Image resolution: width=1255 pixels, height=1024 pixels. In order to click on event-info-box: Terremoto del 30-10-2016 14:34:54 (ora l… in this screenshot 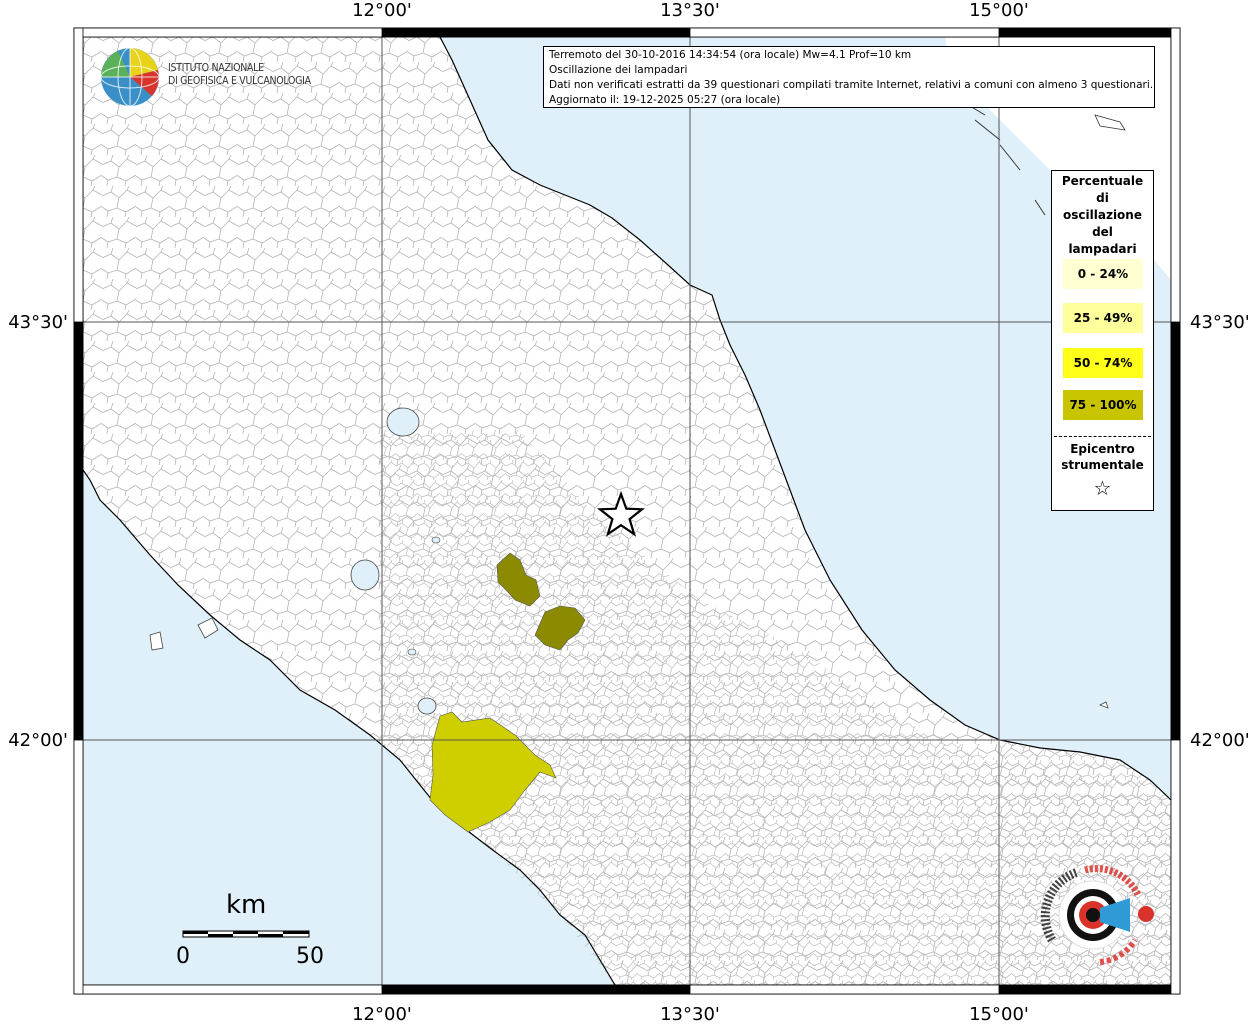, I will do `click(849, 77)`.